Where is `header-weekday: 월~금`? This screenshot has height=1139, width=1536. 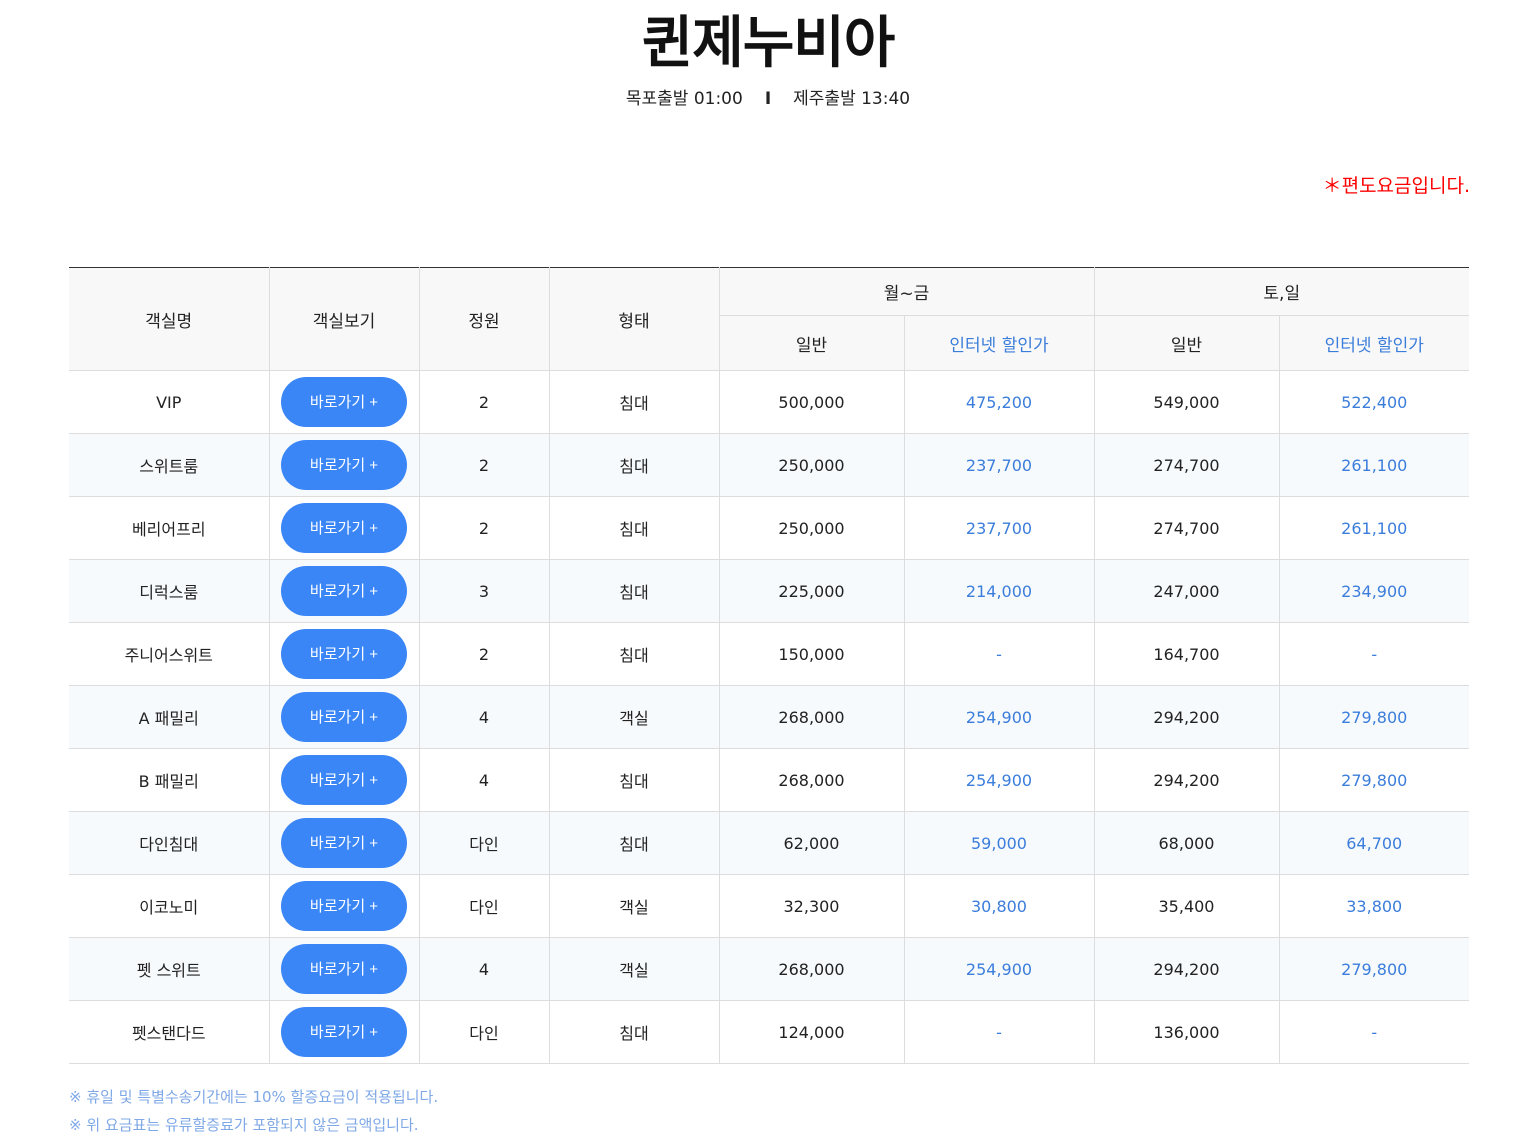 header-weekday: 월~금 is located at coordinates (907, 291).